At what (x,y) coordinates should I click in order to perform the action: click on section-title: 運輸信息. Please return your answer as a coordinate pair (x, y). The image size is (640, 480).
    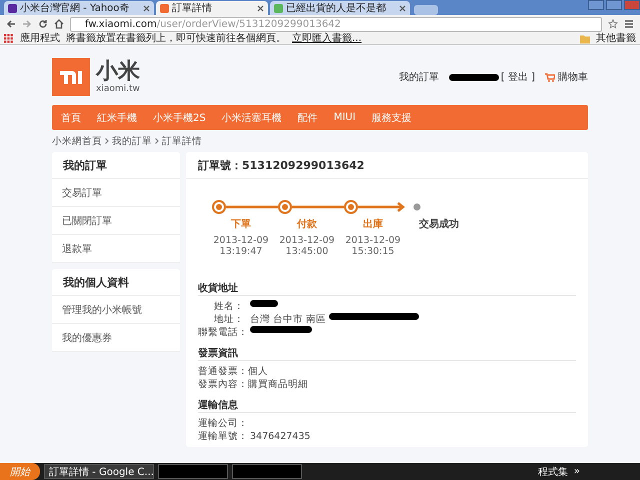
    Looking at the image, I should click on (387, 406).